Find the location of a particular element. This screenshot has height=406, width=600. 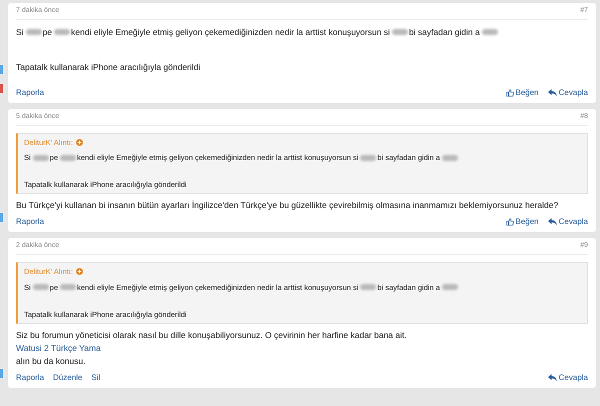

post-text: Siz bu forumun yöneticisi olarak nasıl bu dille konuşabiliyorsunuz. O çevirinin her harfine kadar bana ait. is located at coordinates (211, 335).